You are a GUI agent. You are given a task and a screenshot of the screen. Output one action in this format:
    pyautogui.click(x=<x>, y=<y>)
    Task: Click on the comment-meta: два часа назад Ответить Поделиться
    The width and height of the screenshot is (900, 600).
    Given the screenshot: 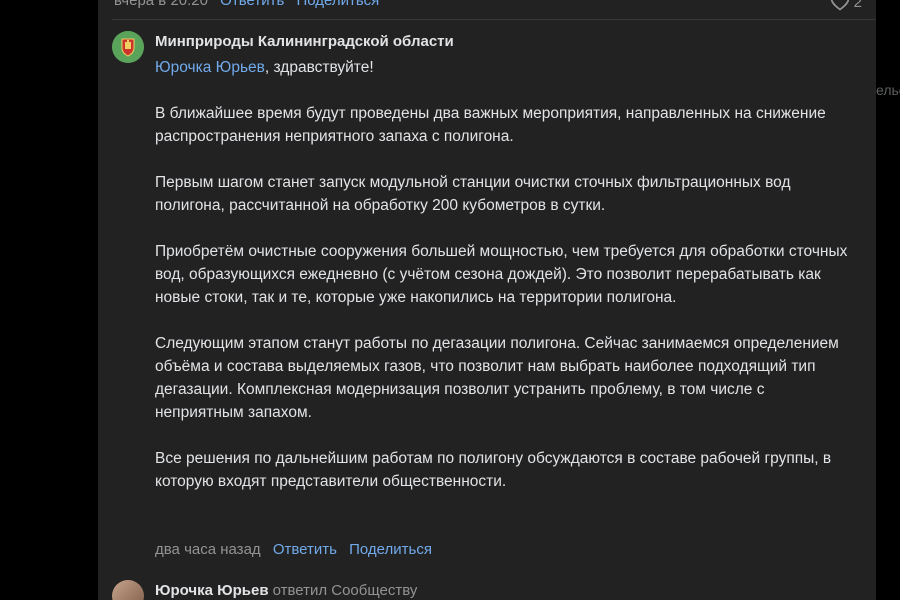 What is the action you would take?
    pyautogui.click(x=293, y=549)
    